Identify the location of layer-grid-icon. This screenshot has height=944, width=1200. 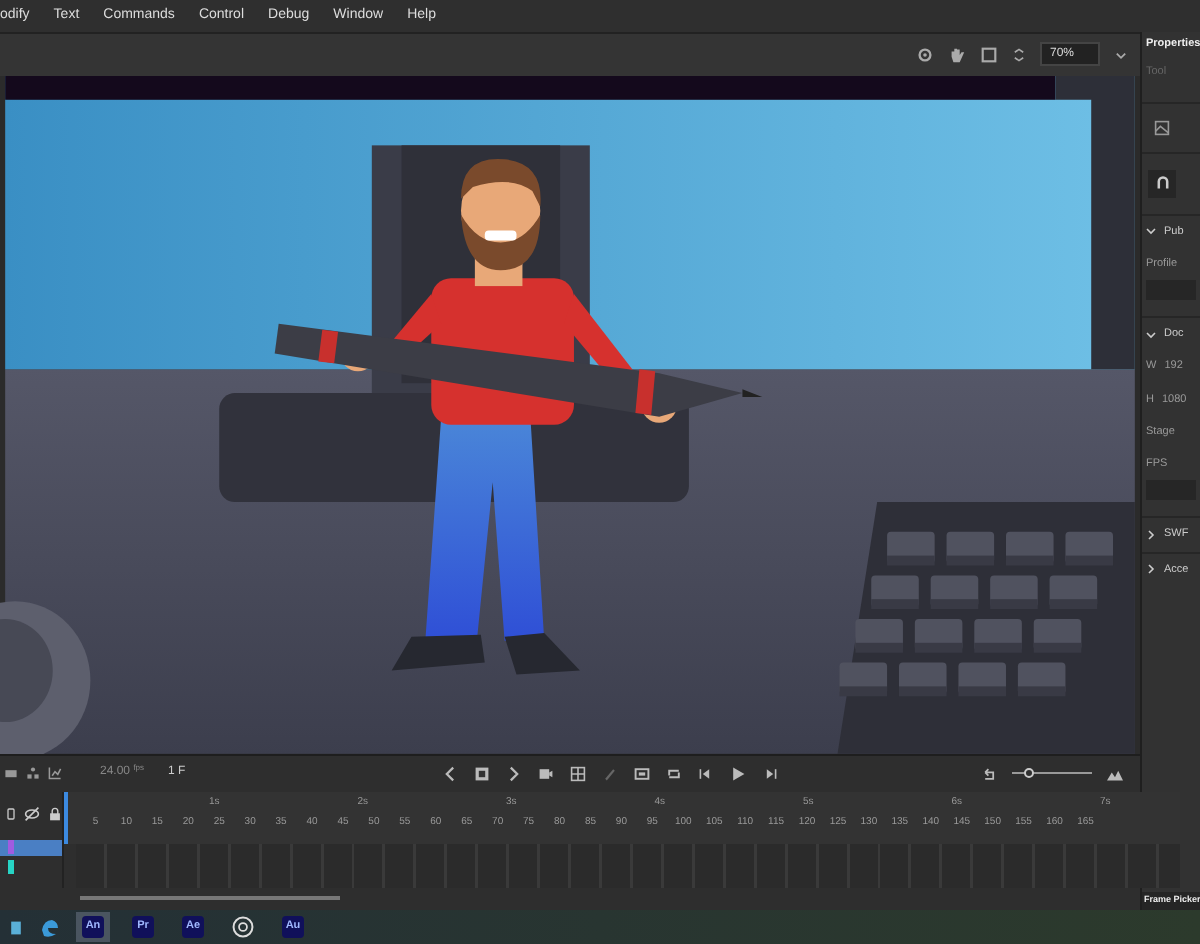
(577, 773).